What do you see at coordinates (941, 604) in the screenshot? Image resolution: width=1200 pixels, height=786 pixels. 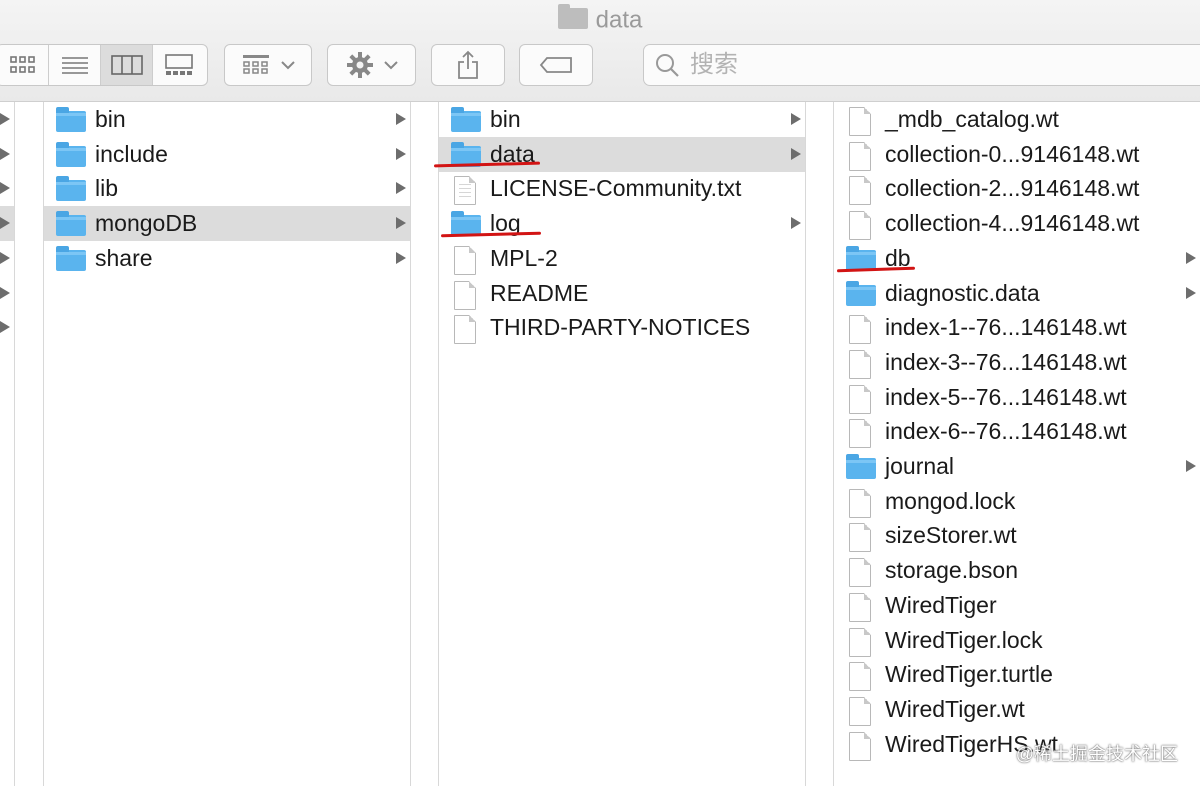 I see `item-label: WiredTiger` at bounding box center [941, 604].